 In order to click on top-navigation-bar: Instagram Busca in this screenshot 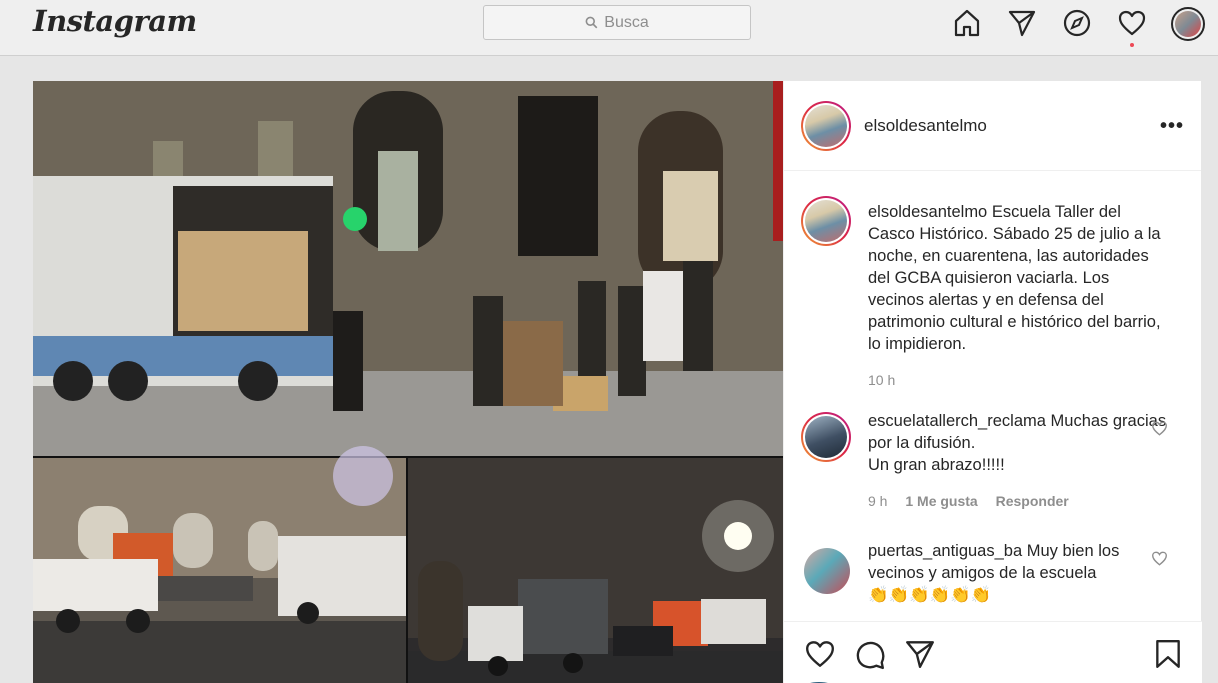, I will do `click(609, 28)`.